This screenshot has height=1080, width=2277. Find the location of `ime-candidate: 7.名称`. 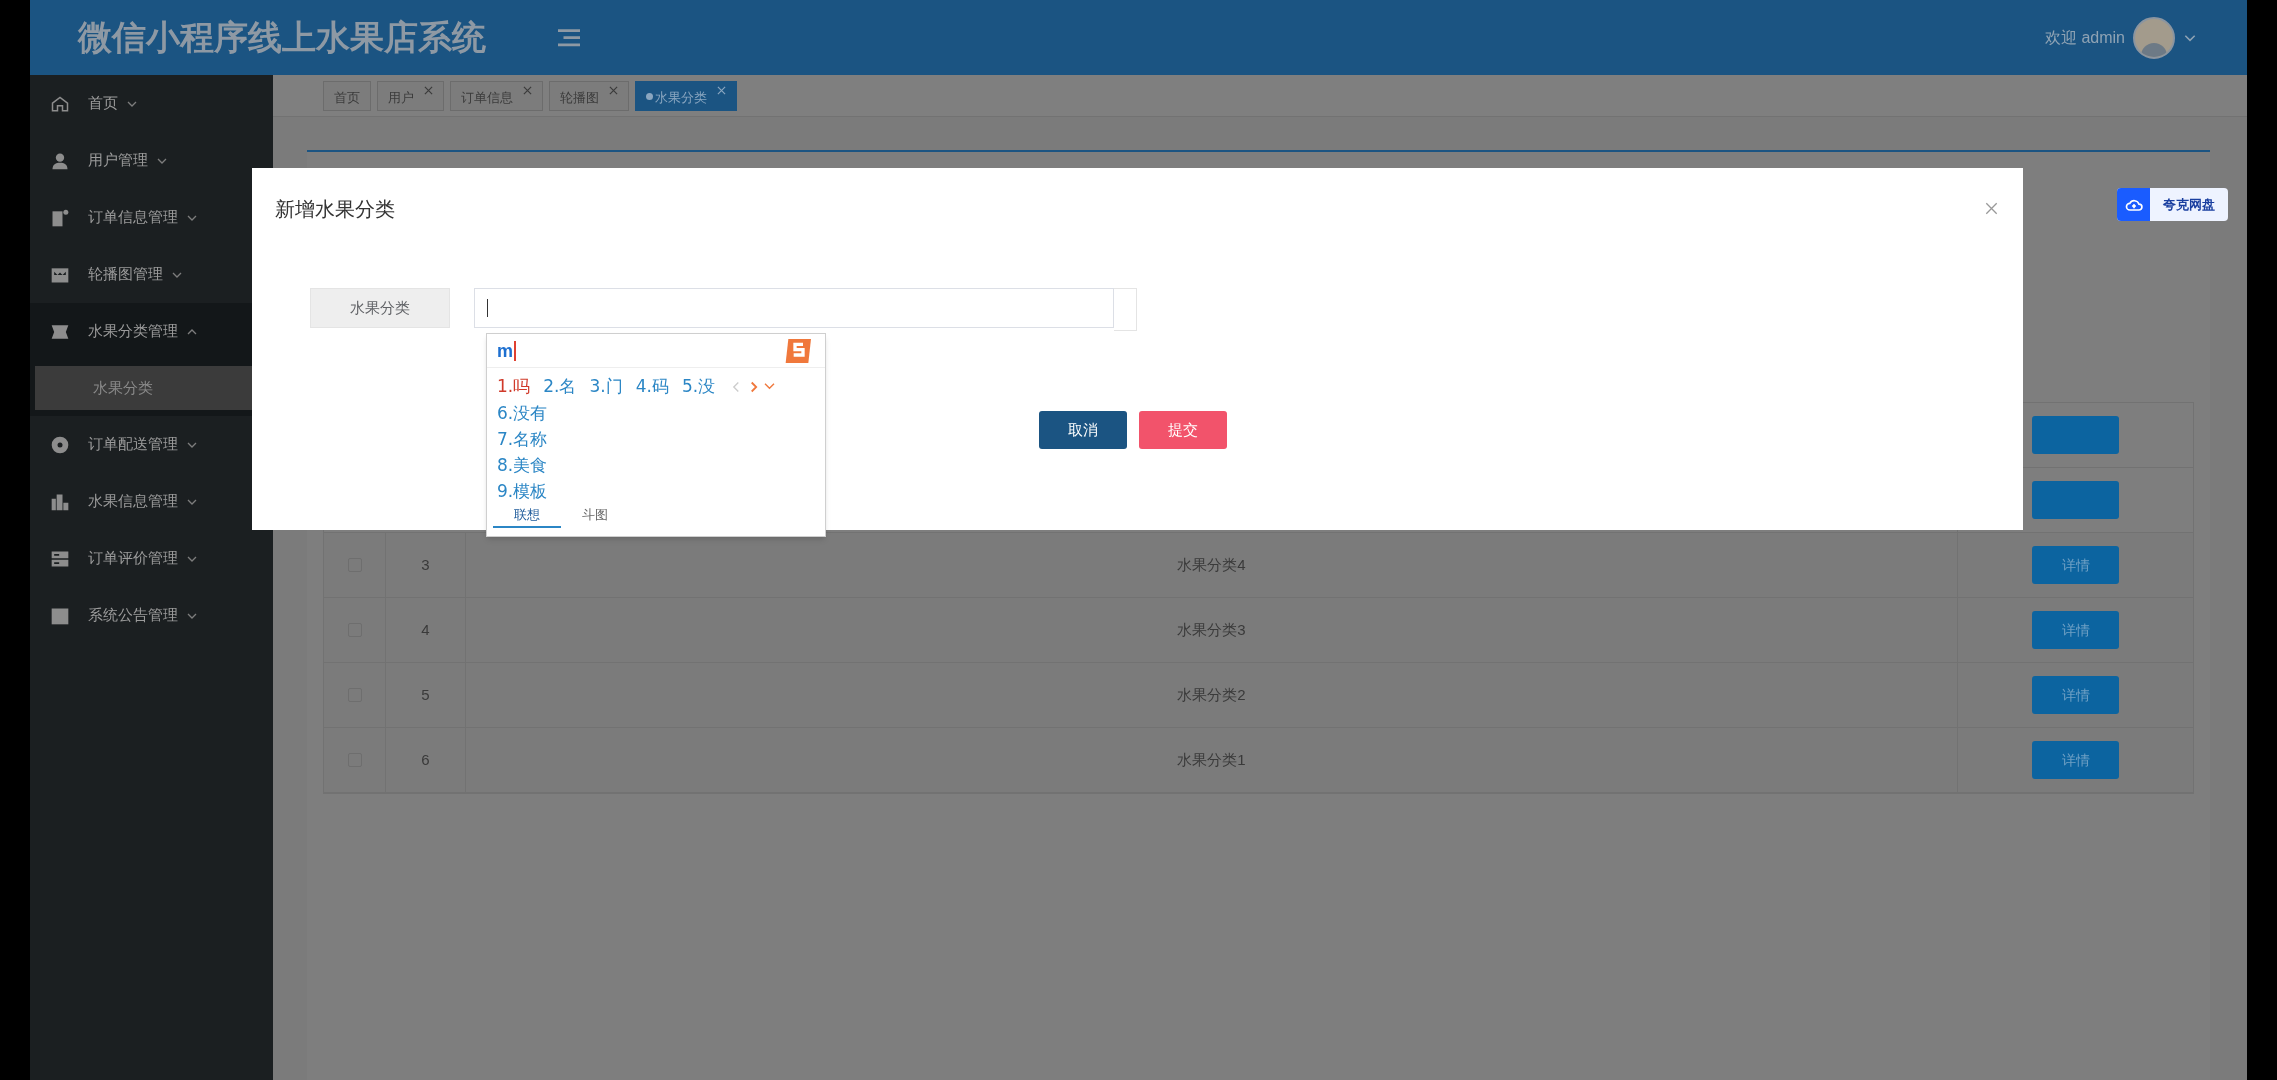

ime-candidate: 7.名称 is located at coordinates (522, 438).